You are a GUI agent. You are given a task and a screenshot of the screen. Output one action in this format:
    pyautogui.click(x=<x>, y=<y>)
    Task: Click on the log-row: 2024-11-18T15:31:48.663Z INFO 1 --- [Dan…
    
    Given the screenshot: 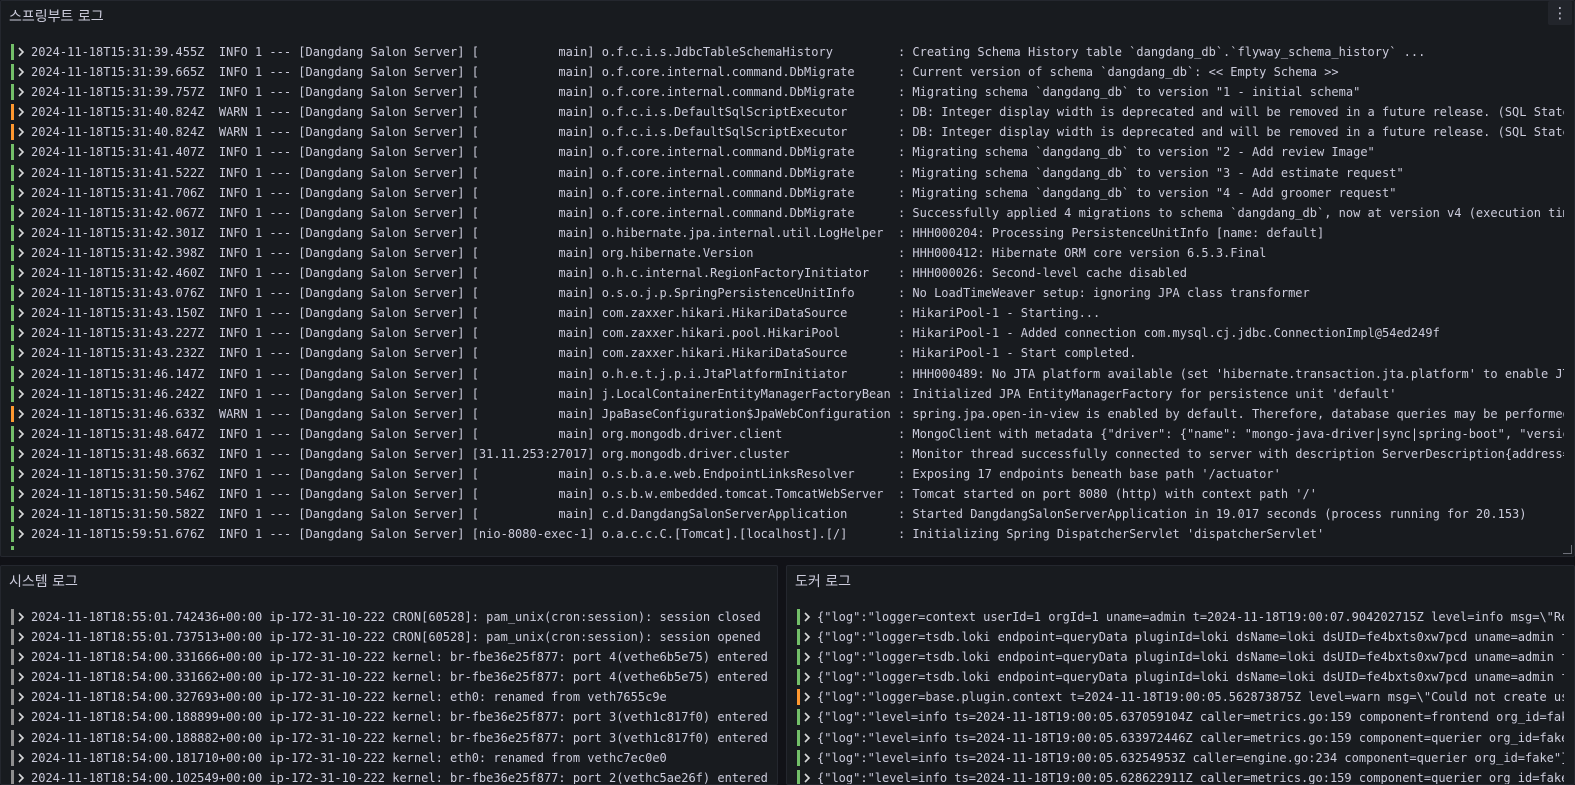 What is the action you would take?
    pyautogui.click(x=787, y=454)
    